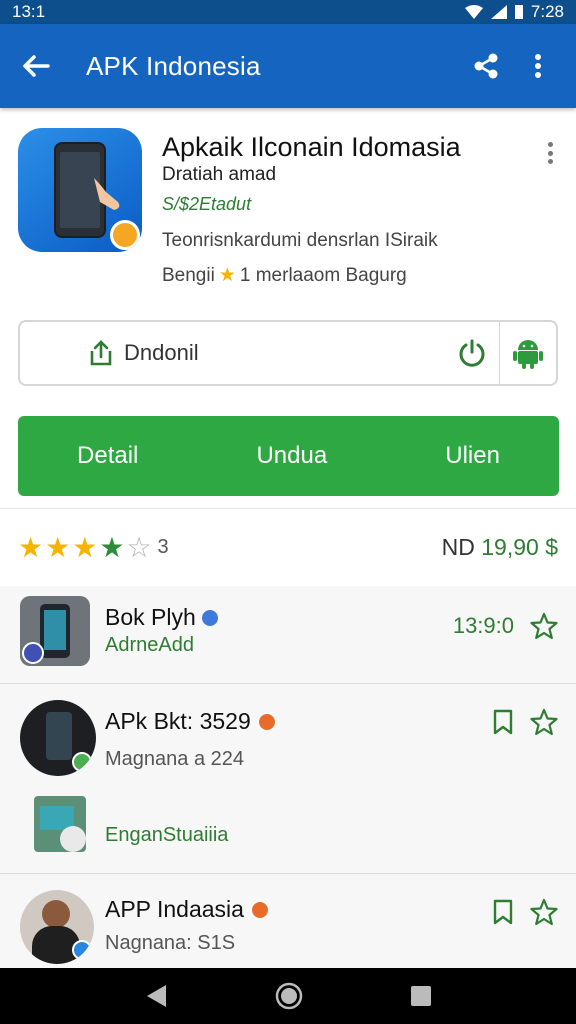  I want to click on android-button, so click(528, 353).